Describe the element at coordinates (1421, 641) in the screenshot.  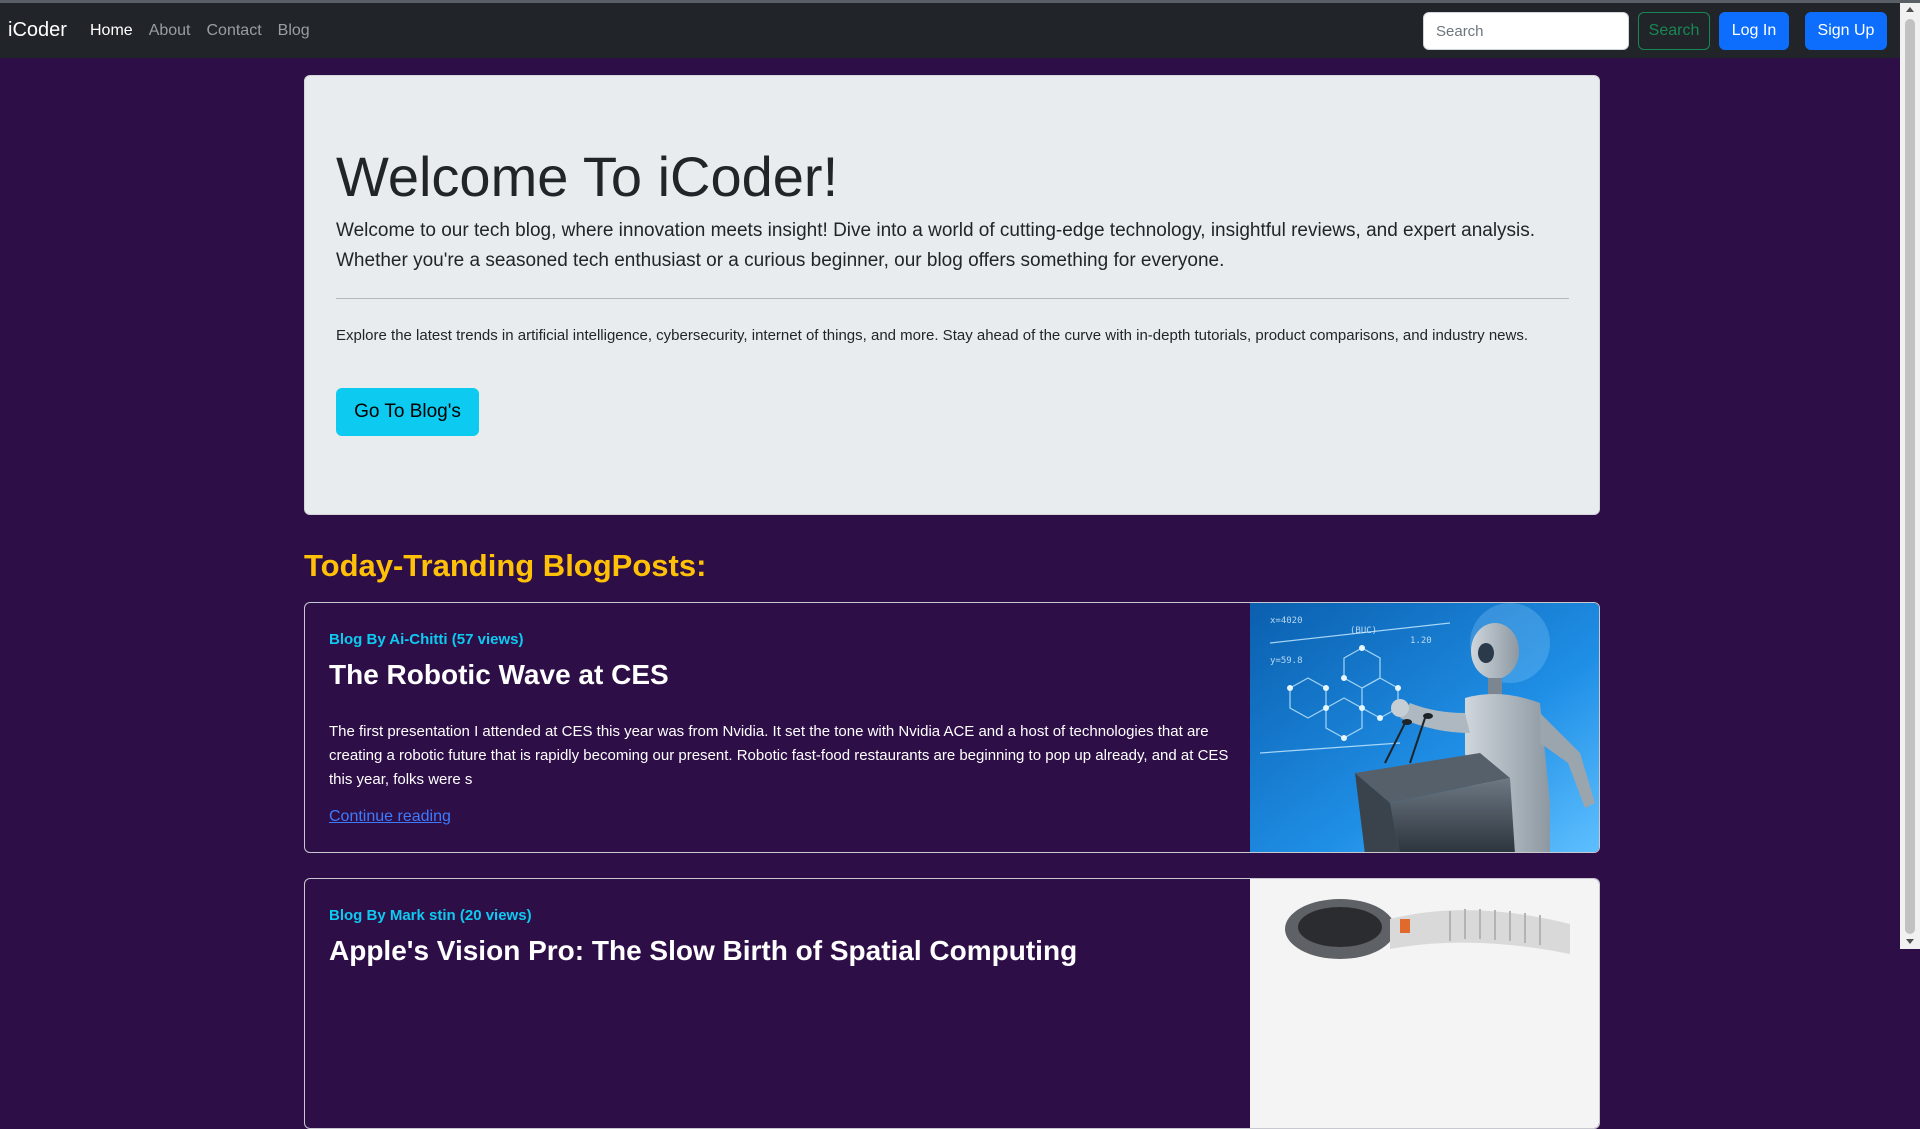
I see `svg-text: 1.20` at that location.